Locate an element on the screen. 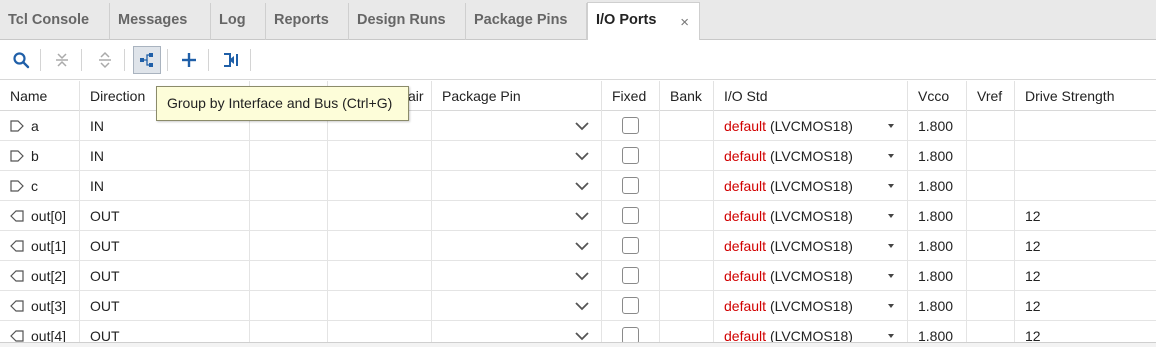 The width and height of the screenshot is (1156, 347). table-row: out[0] OUT default (LVCMOS18) 1.800 12 is located at coordinates (578, 216).